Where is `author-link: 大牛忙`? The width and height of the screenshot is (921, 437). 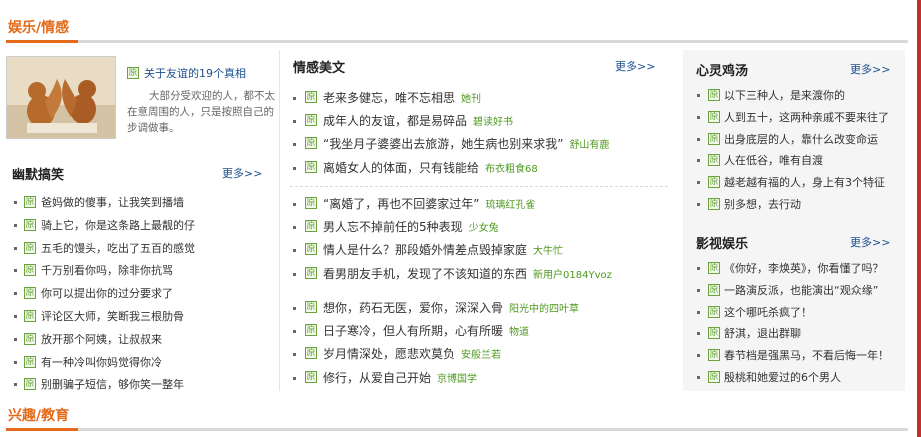
author-link: 大牛忙 is located at coordinates (548, 251).